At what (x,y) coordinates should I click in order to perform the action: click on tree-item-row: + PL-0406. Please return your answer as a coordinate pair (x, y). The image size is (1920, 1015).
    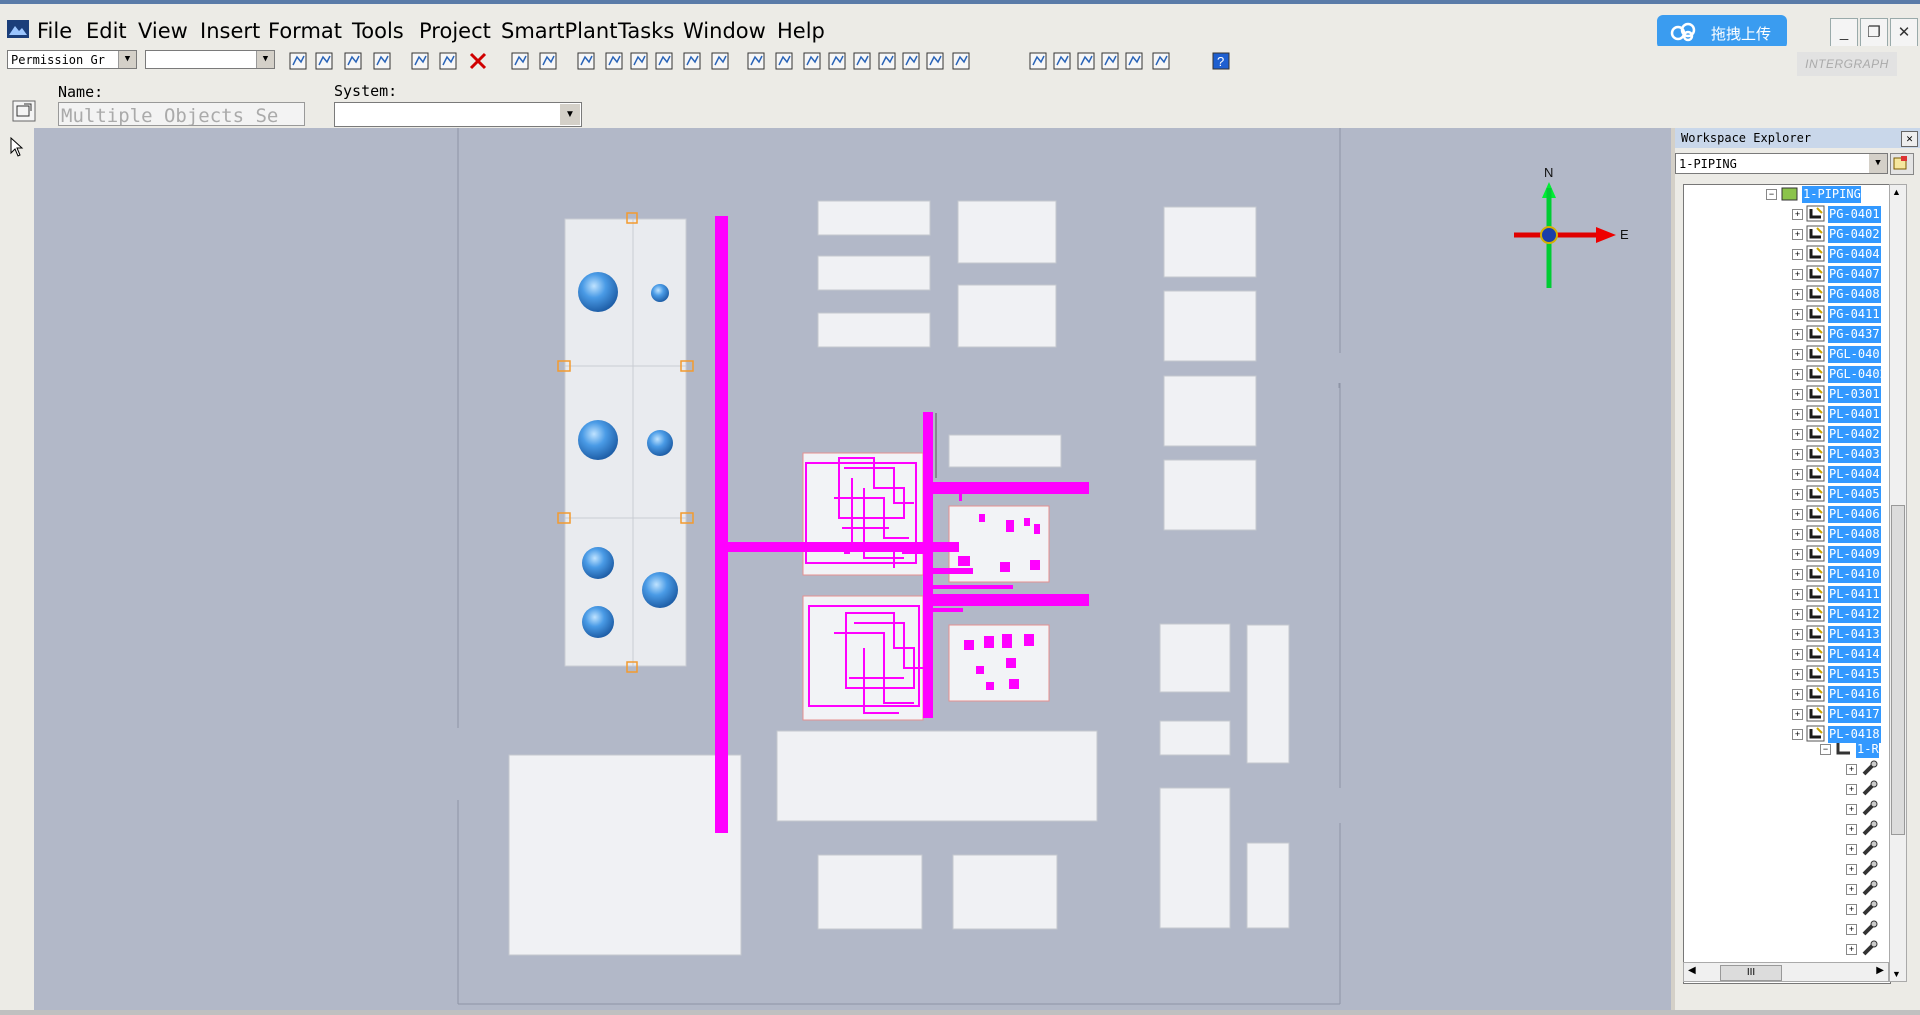
    Looking at the image, I should click on (1841, 515).